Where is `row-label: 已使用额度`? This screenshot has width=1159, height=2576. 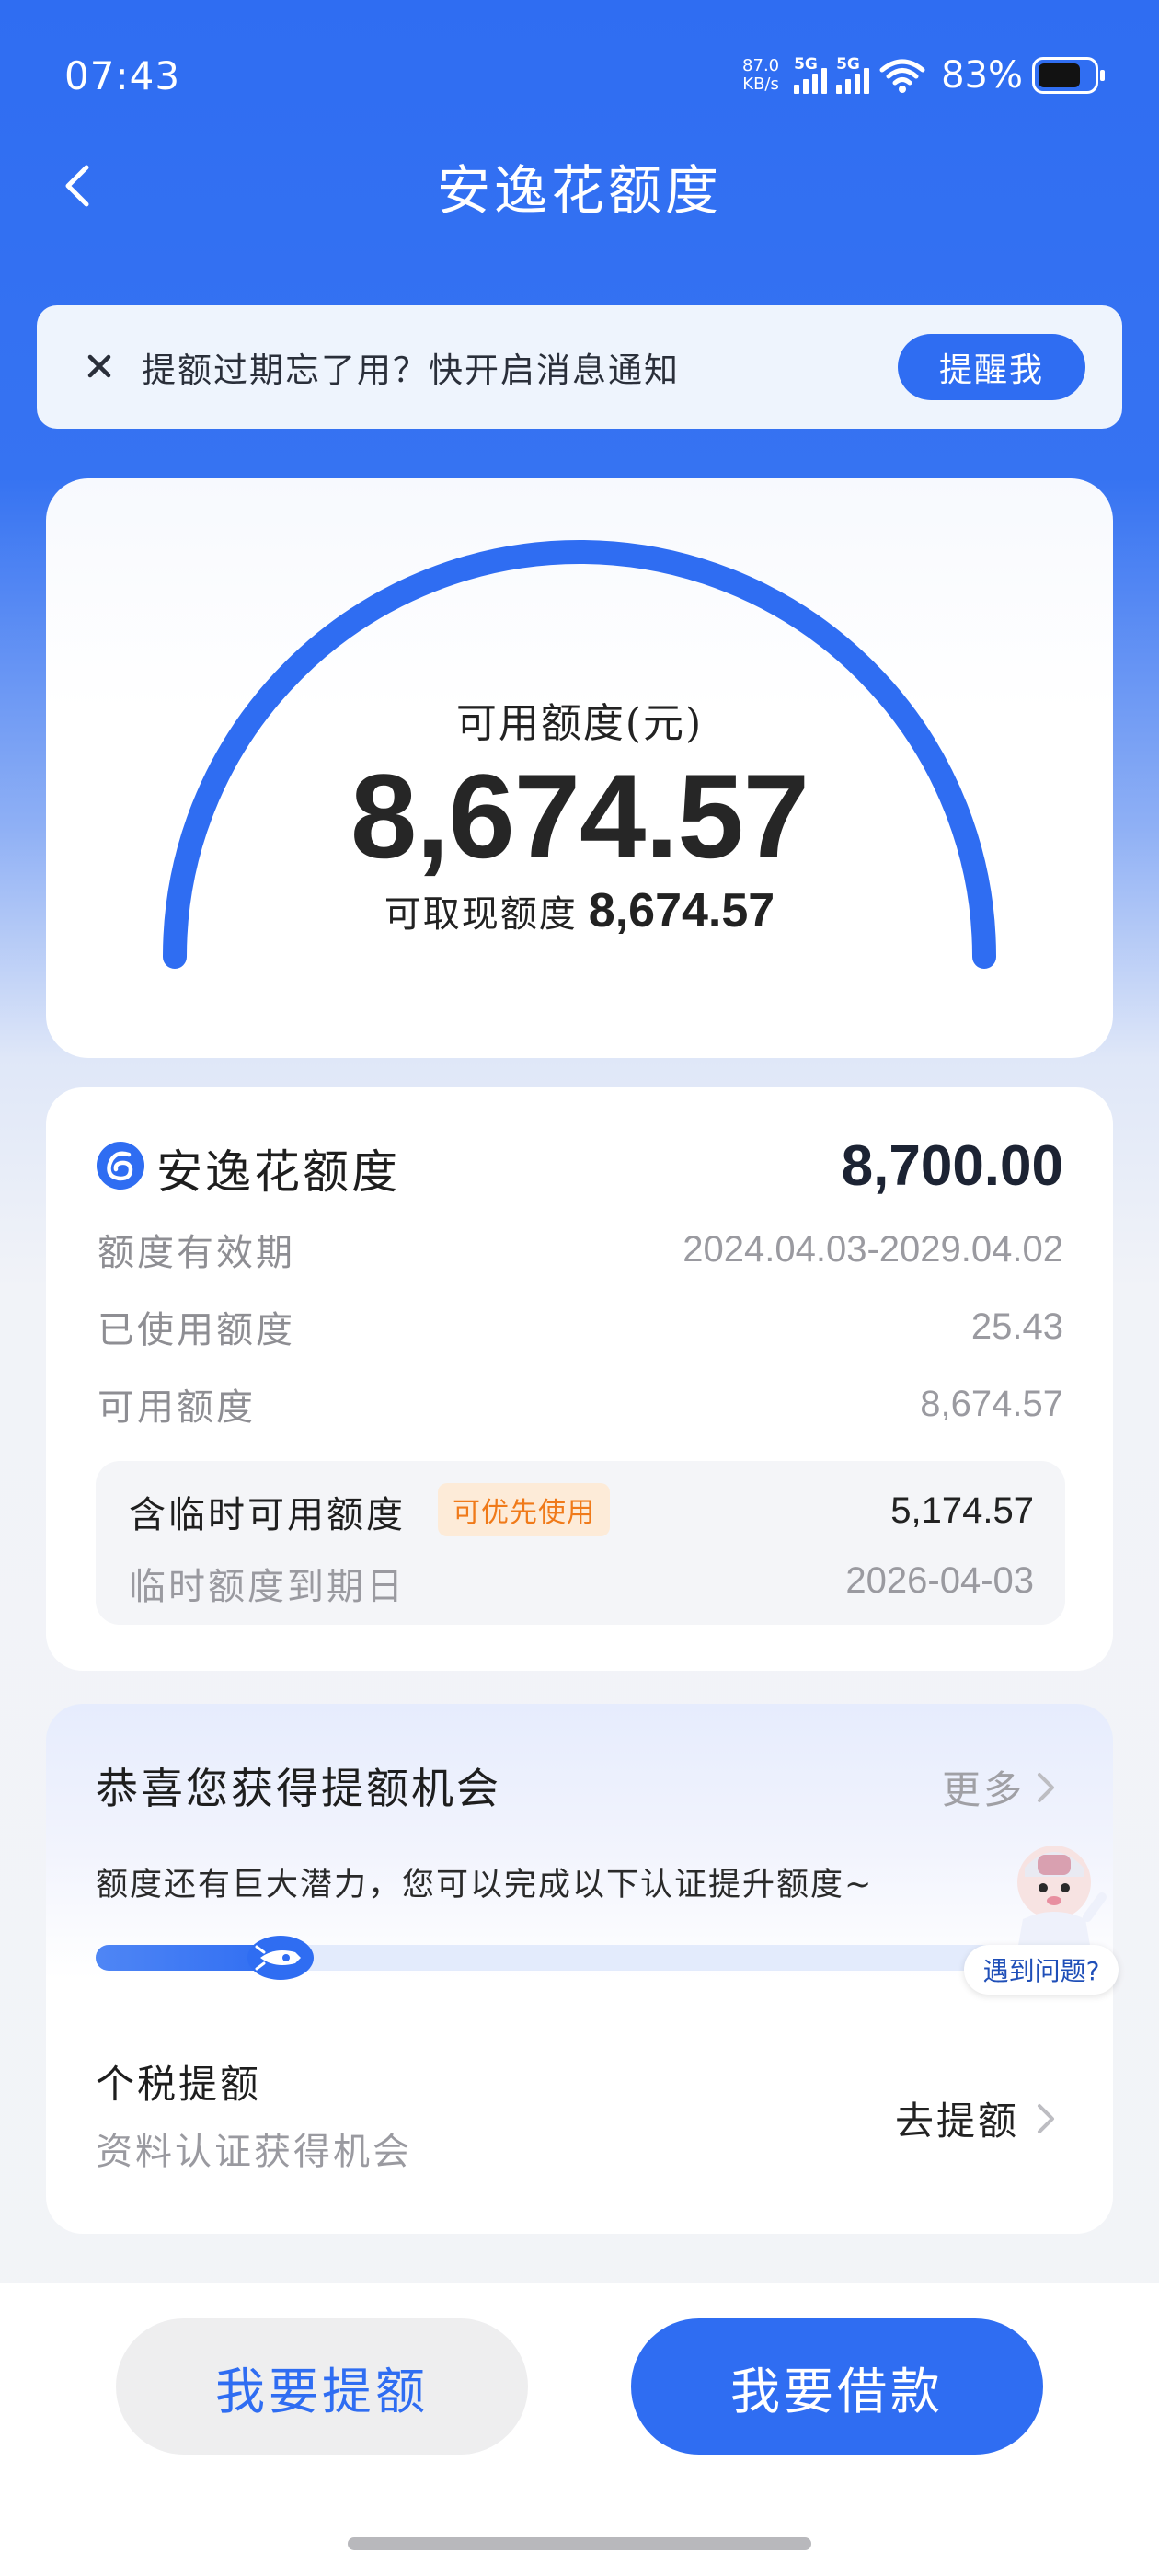 row-label: 已使用额度 is located at coordinates (196, 1330).